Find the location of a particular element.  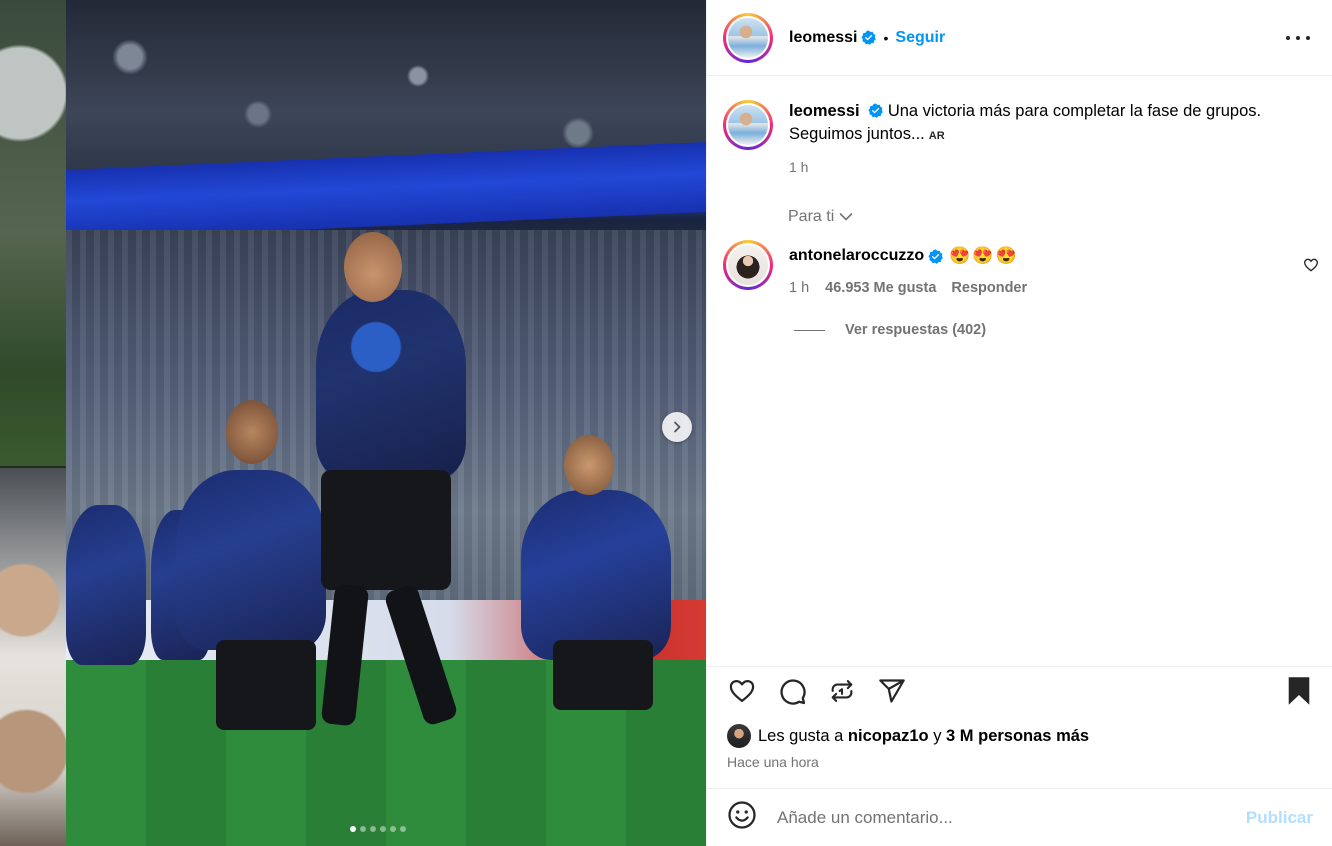

commenter-username: antonelaroccuzzo is located at coordinates (856, 256).